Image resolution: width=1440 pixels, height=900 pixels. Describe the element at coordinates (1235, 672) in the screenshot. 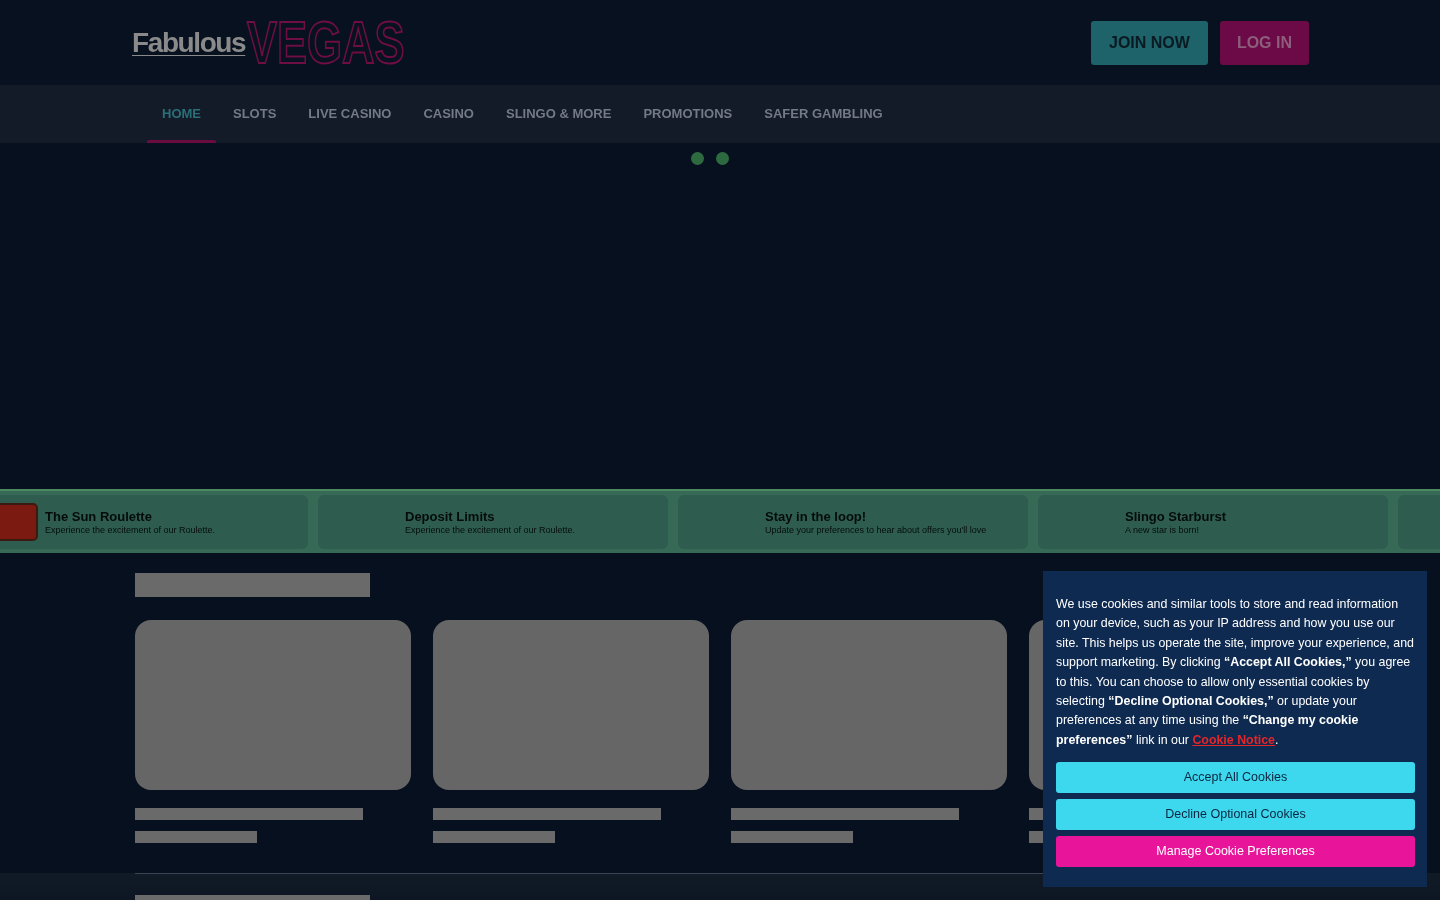

I see `cookie-notice-text: We use cookies and similar tools to store and read information on your device, such as your IP address and how you use our site. This helps us operate the site, improve your experience, and support marketing. By clicking “Accept All Cookies,” you agree to this. You can choose to allow only essential cookies by selecting “Decline Optional Cookies,” or update your preferences at any time using the “Change my cookie preferences” link in our Cookie Notice.` at that location.